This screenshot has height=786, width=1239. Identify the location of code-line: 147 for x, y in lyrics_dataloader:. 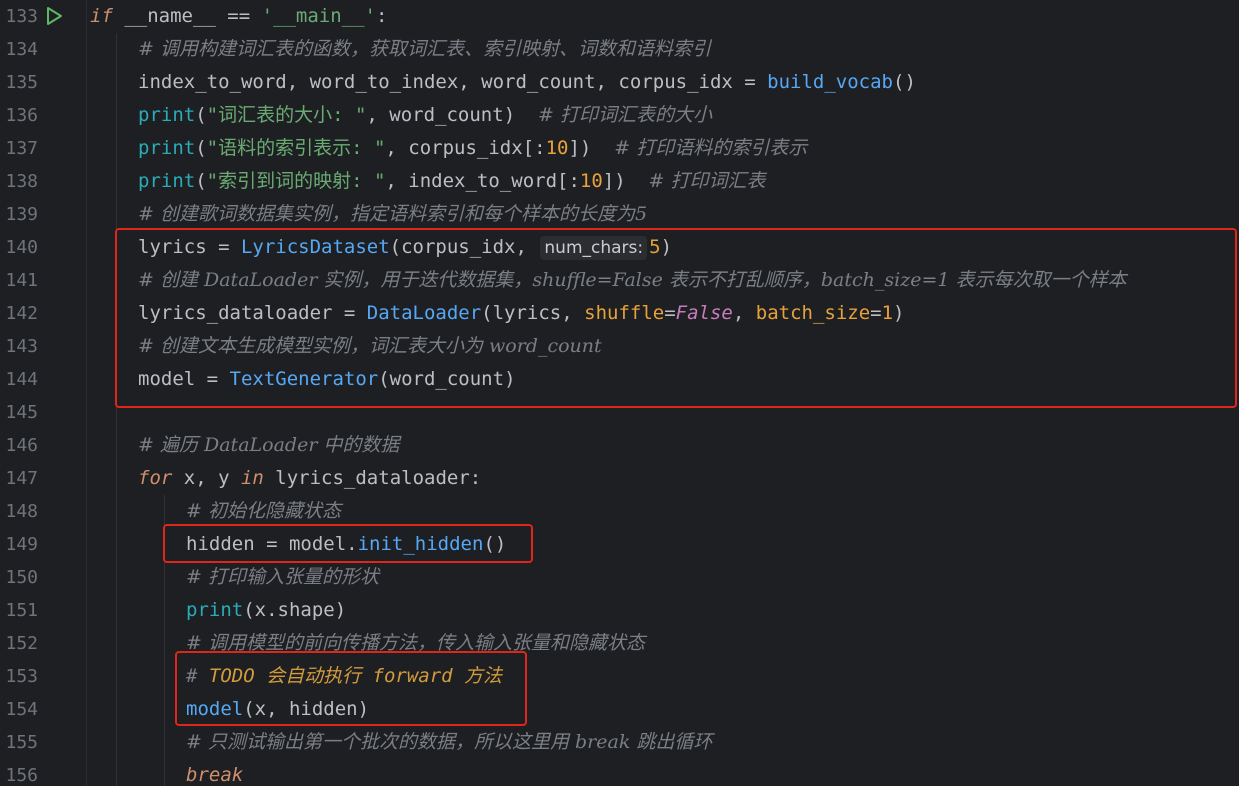
(619, 478).